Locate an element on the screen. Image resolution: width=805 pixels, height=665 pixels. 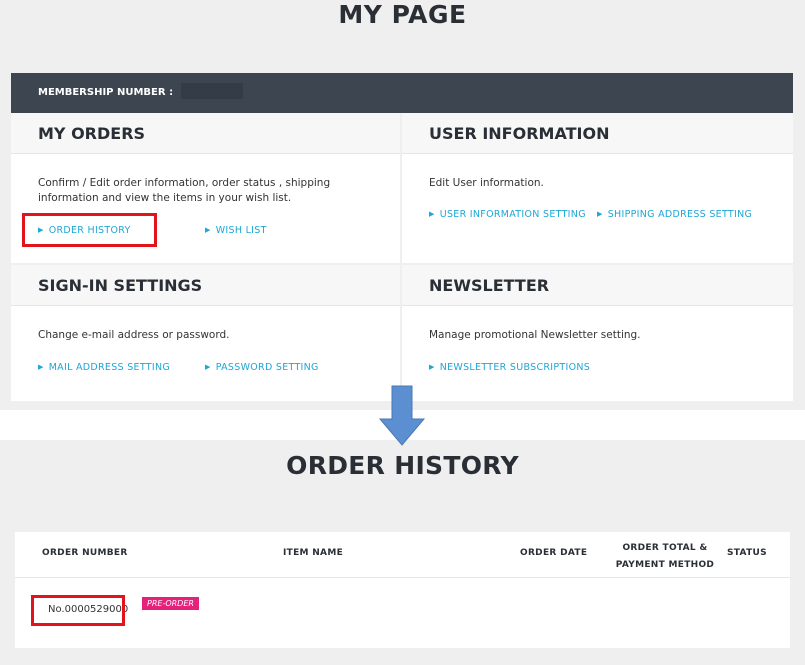
pre-order-badge: PRE-ORDER is located at coordinates (170, 603).